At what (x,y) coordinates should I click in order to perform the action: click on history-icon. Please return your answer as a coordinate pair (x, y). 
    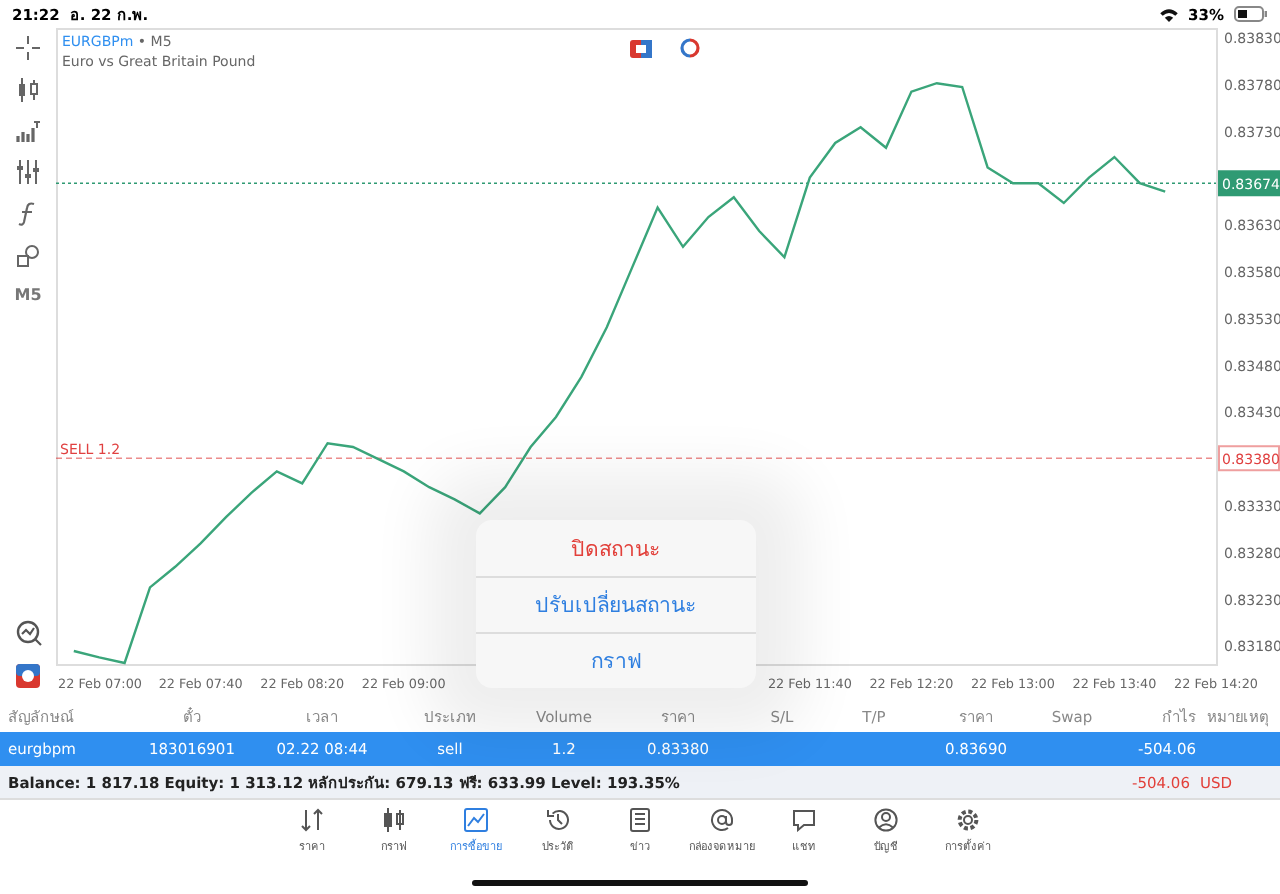
    Looking at the image, I should click on (558, 820).